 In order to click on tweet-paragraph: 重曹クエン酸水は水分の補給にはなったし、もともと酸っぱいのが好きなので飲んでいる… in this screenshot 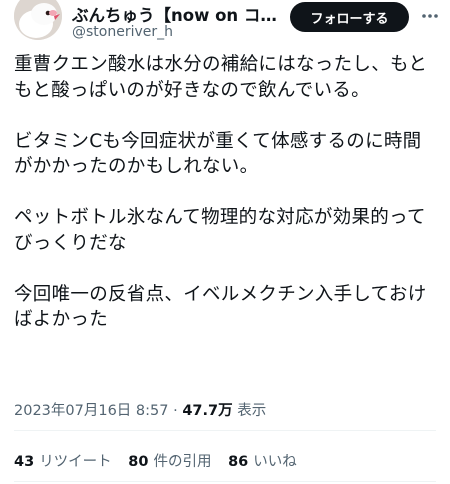, I will do `click(221, 77)`.